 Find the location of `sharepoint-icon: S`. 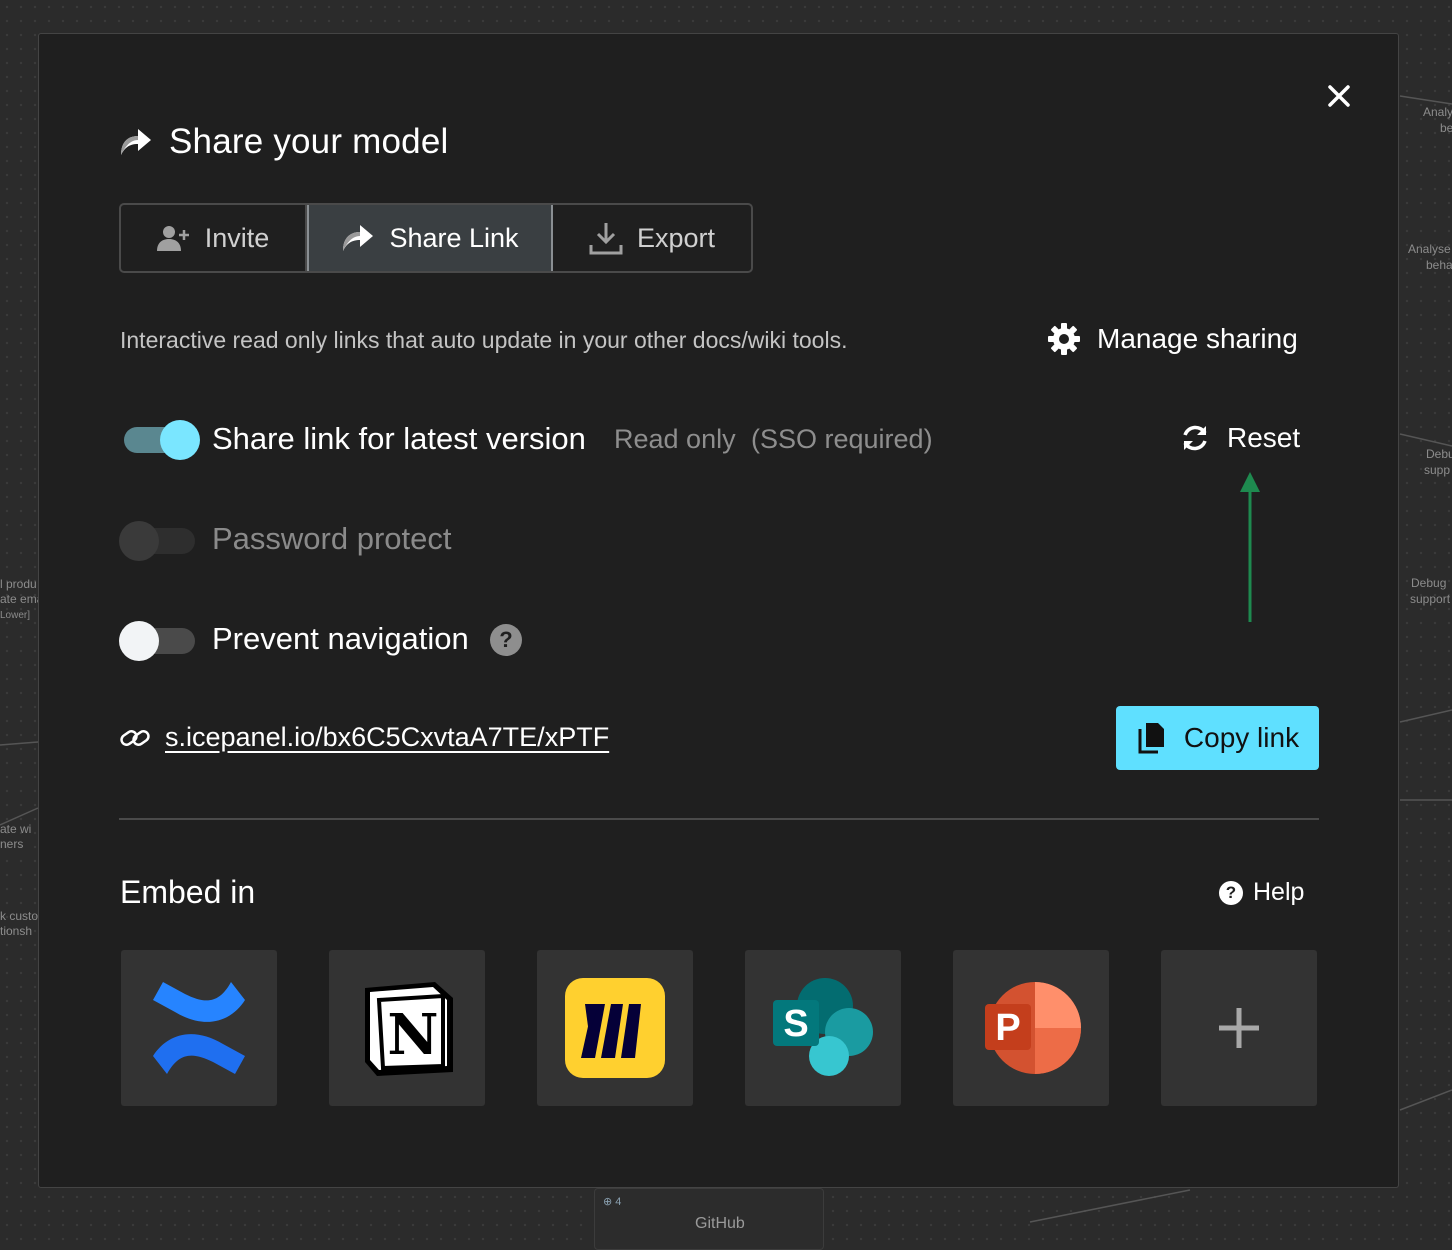

sharepoint-icon: S is located at coordinates (823, 1027).